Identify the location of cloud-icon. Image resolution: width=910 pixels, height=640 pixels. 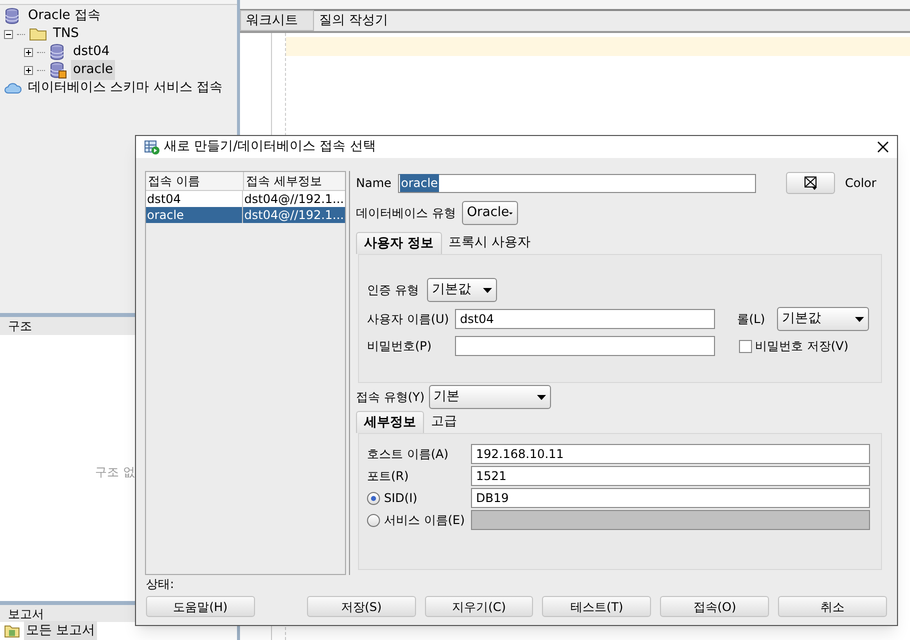
(13, 88).